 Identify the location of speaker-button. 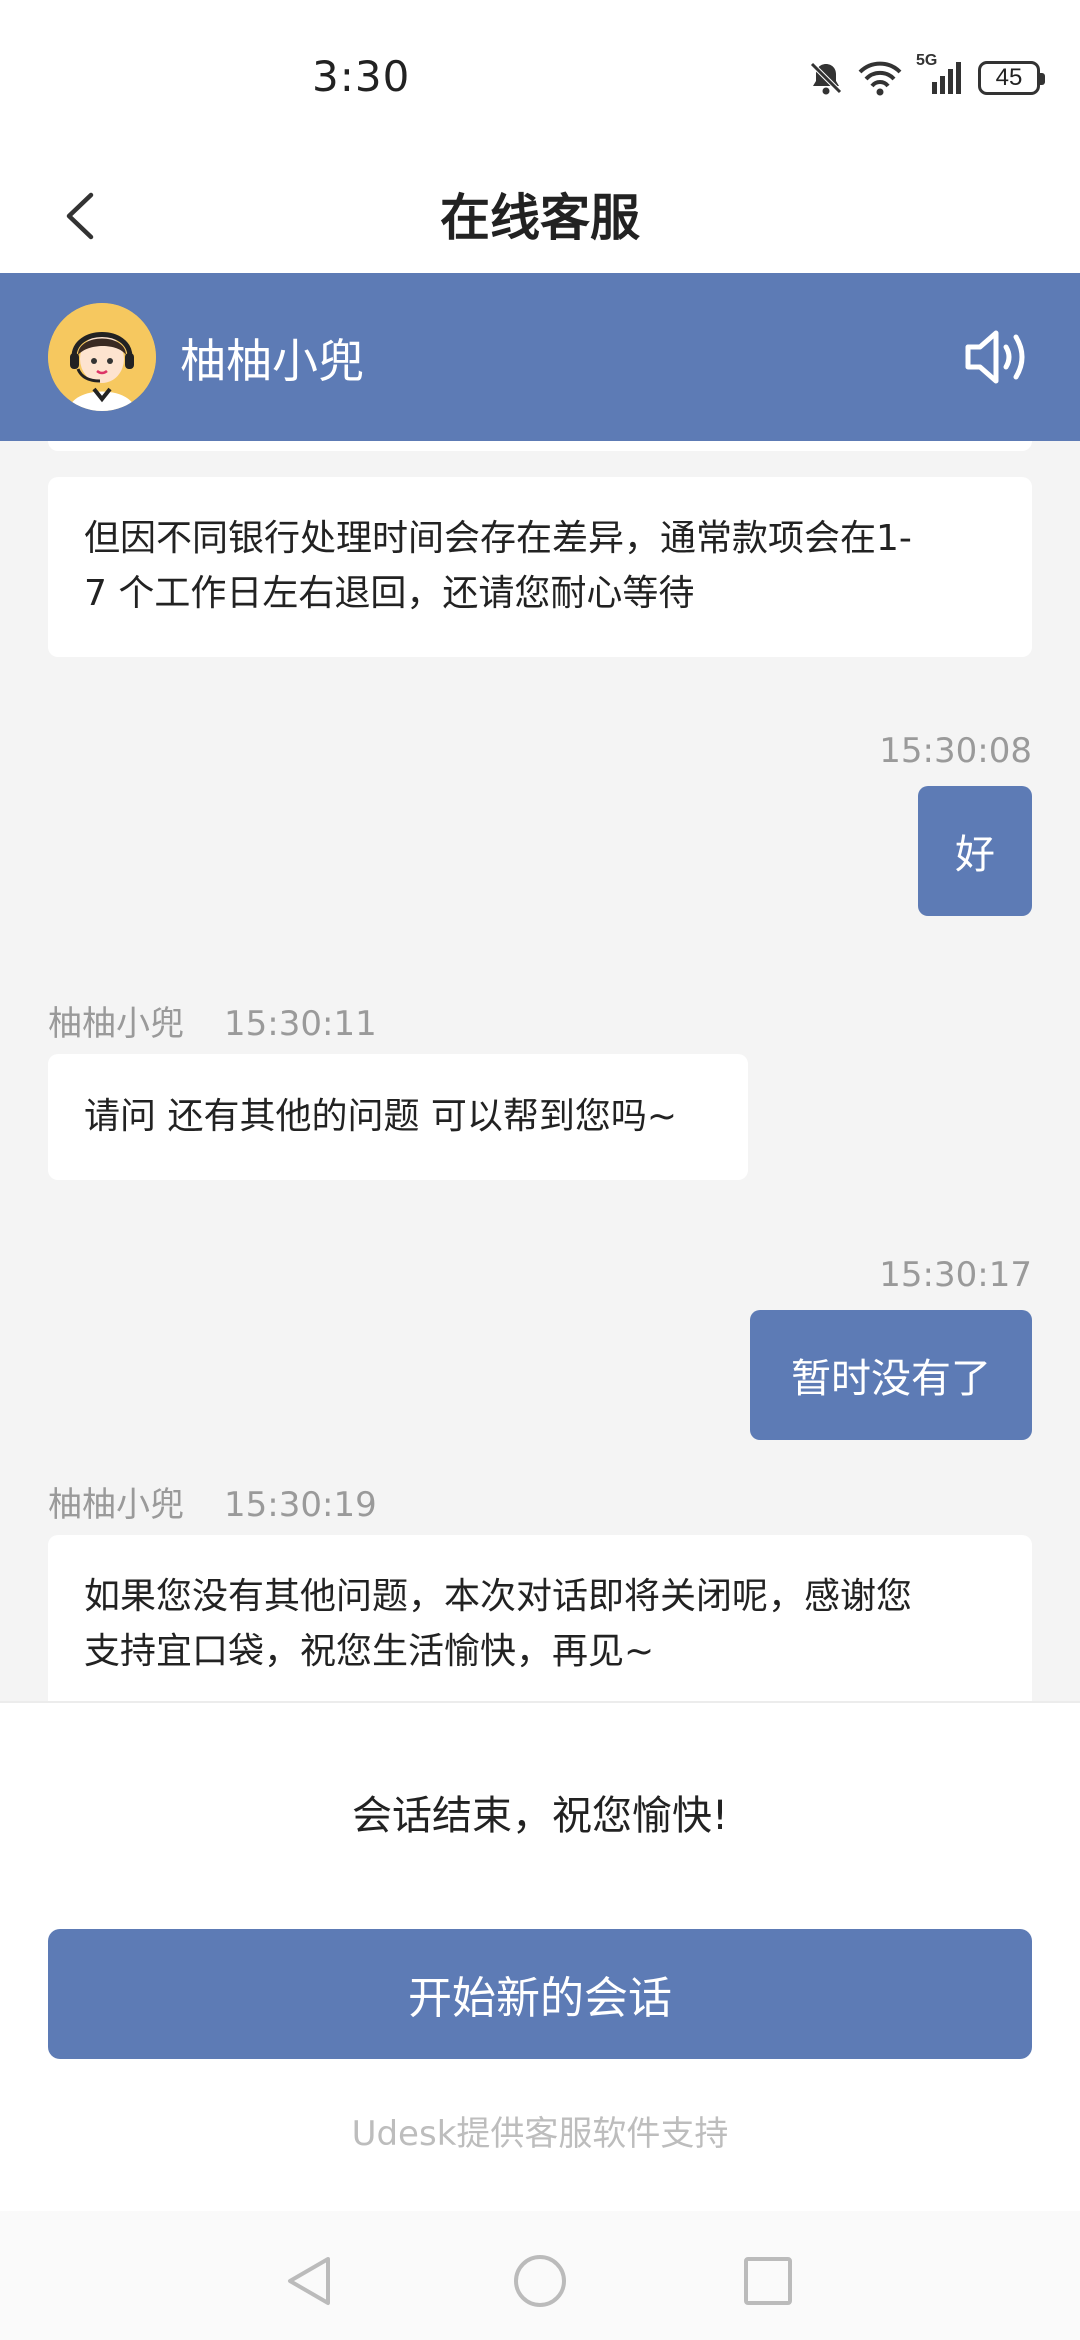
(999, 357).